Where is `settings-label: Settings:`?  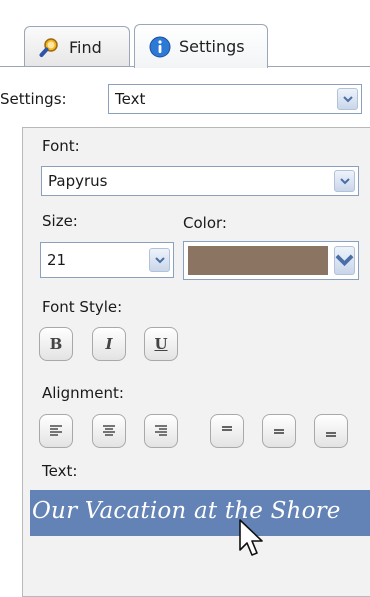
settings-label: Settings: is located at coordinates (33, 99).